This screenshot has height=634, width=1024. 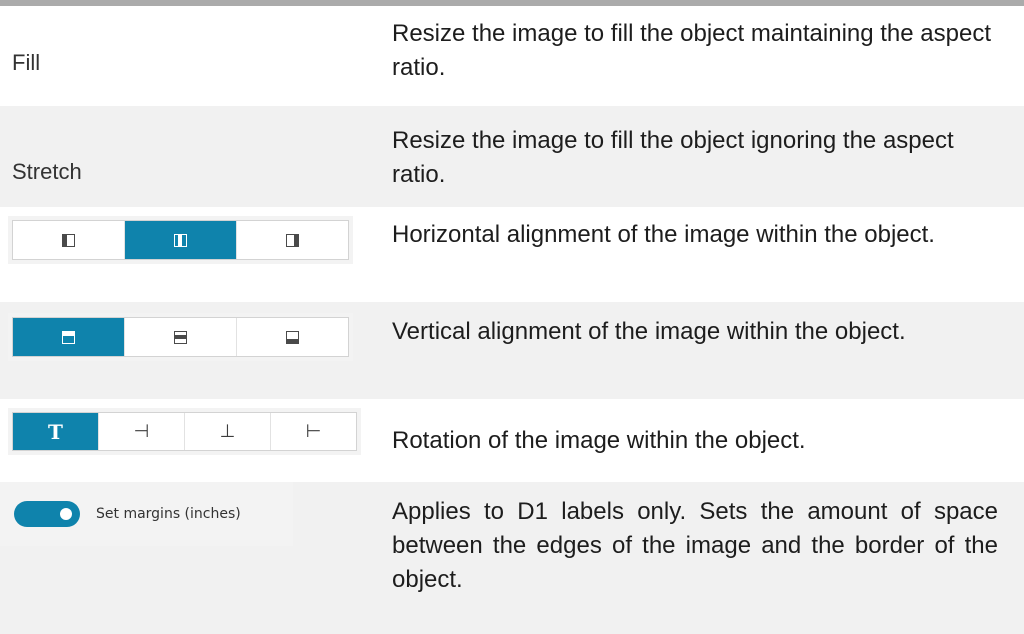 I want to click on rotation-180-button: ⊥, so click(x=228, y=431).